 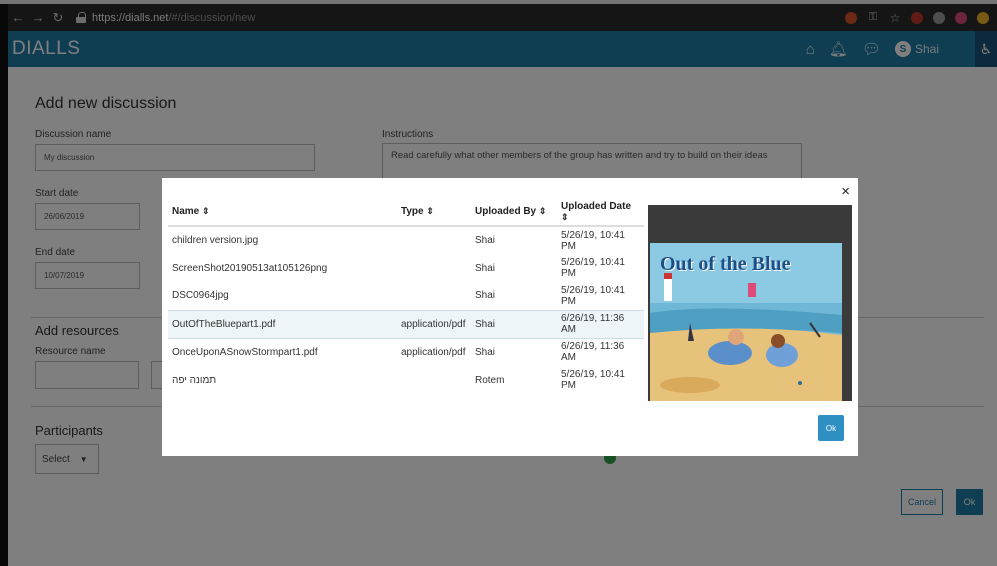 I want to click on file-name-cell: תמונה יפה, so click(x=194, y=380).